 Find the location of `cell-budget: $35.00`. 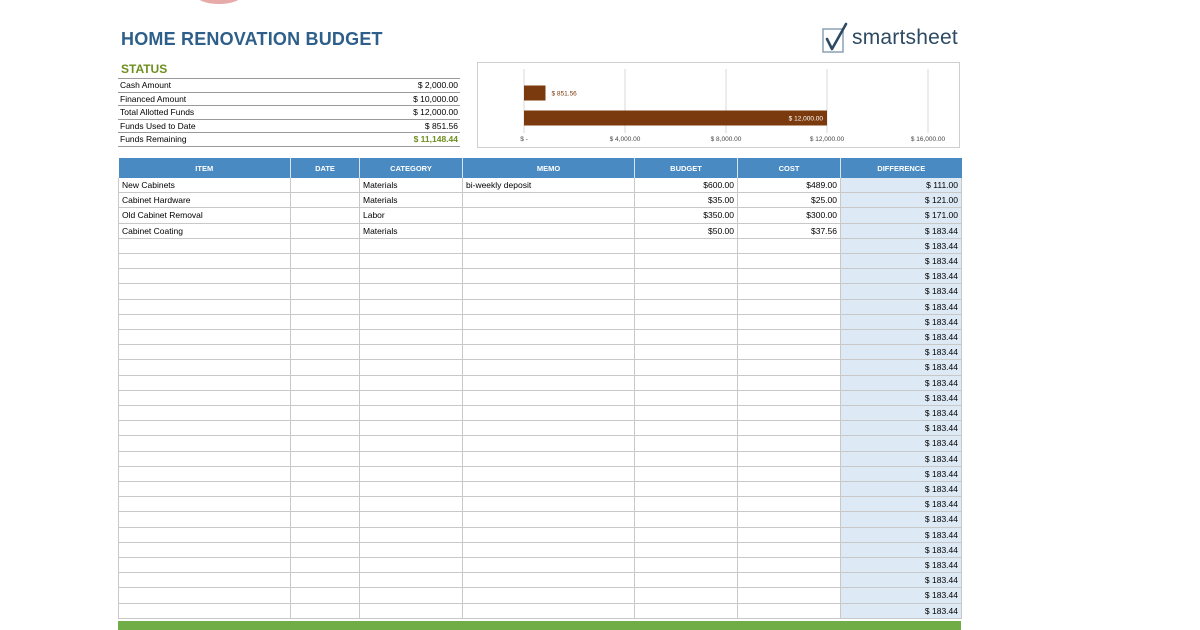

cell-budget: $35.00 is located at coordinates (686, 200).